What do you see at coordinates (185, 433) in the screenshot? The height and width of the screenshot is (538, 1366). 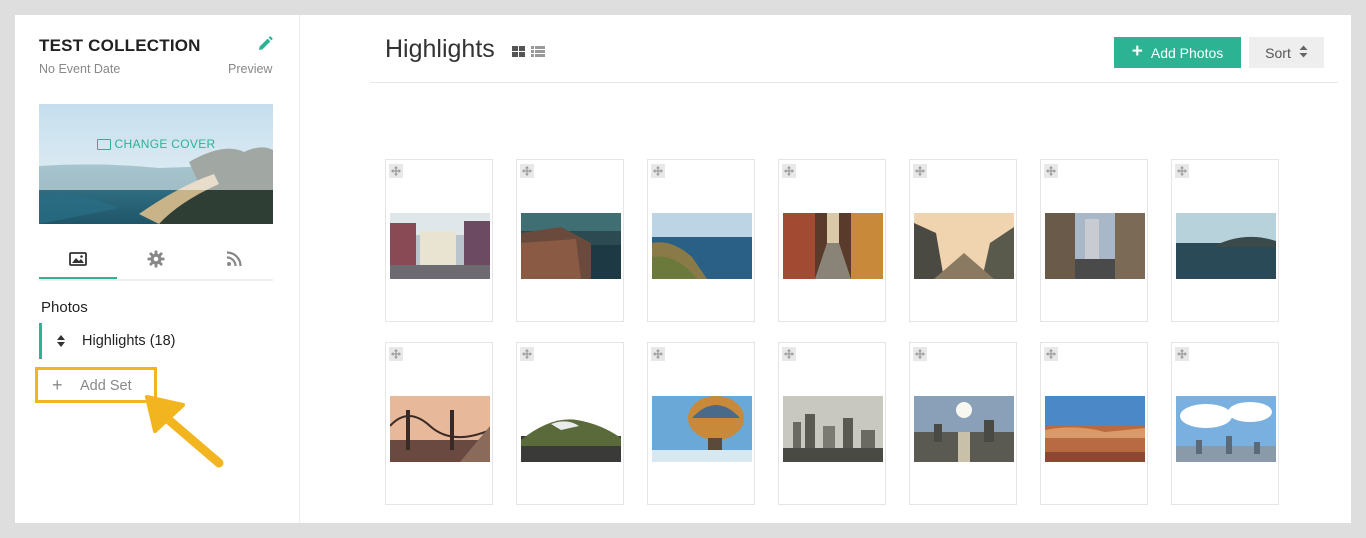 I see `callout-arrow-icon` at bounding box center [185, 433].